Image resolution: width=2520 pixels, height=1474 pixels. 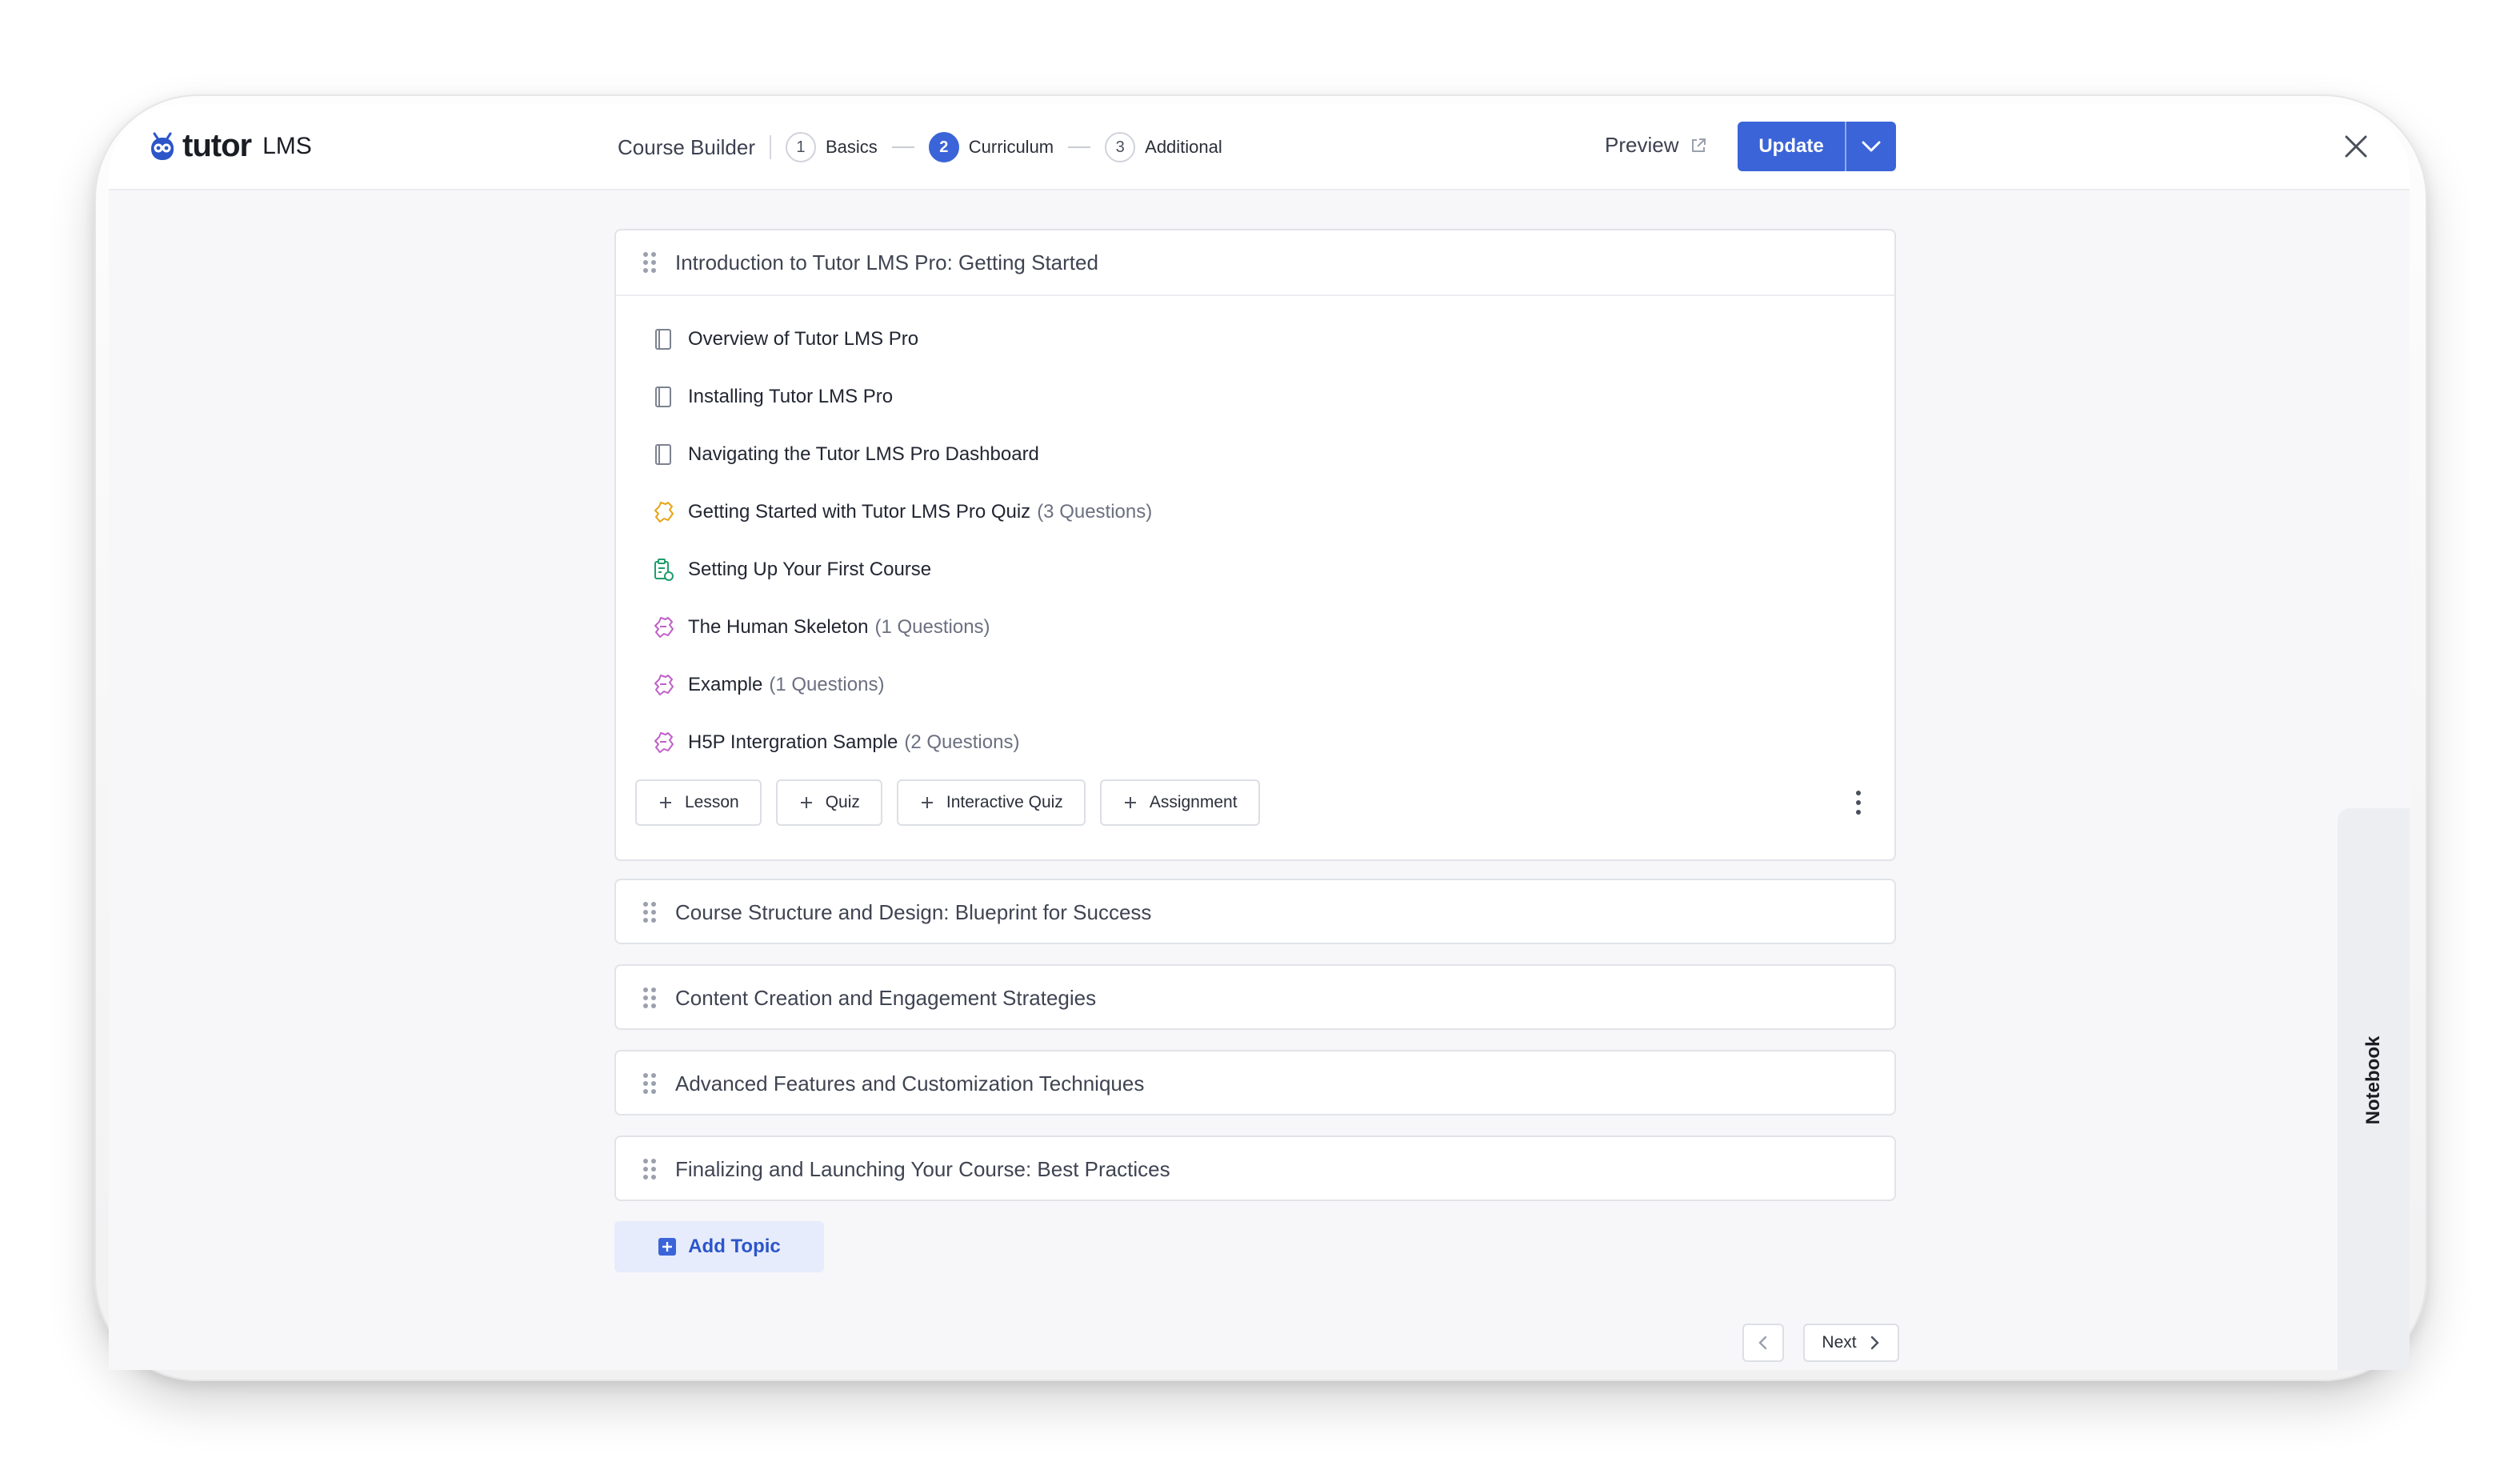 What do you see at coordinates (842, 802) in the screenshot?
I see `button-label: Quiz` at bounding box center [842, 802].